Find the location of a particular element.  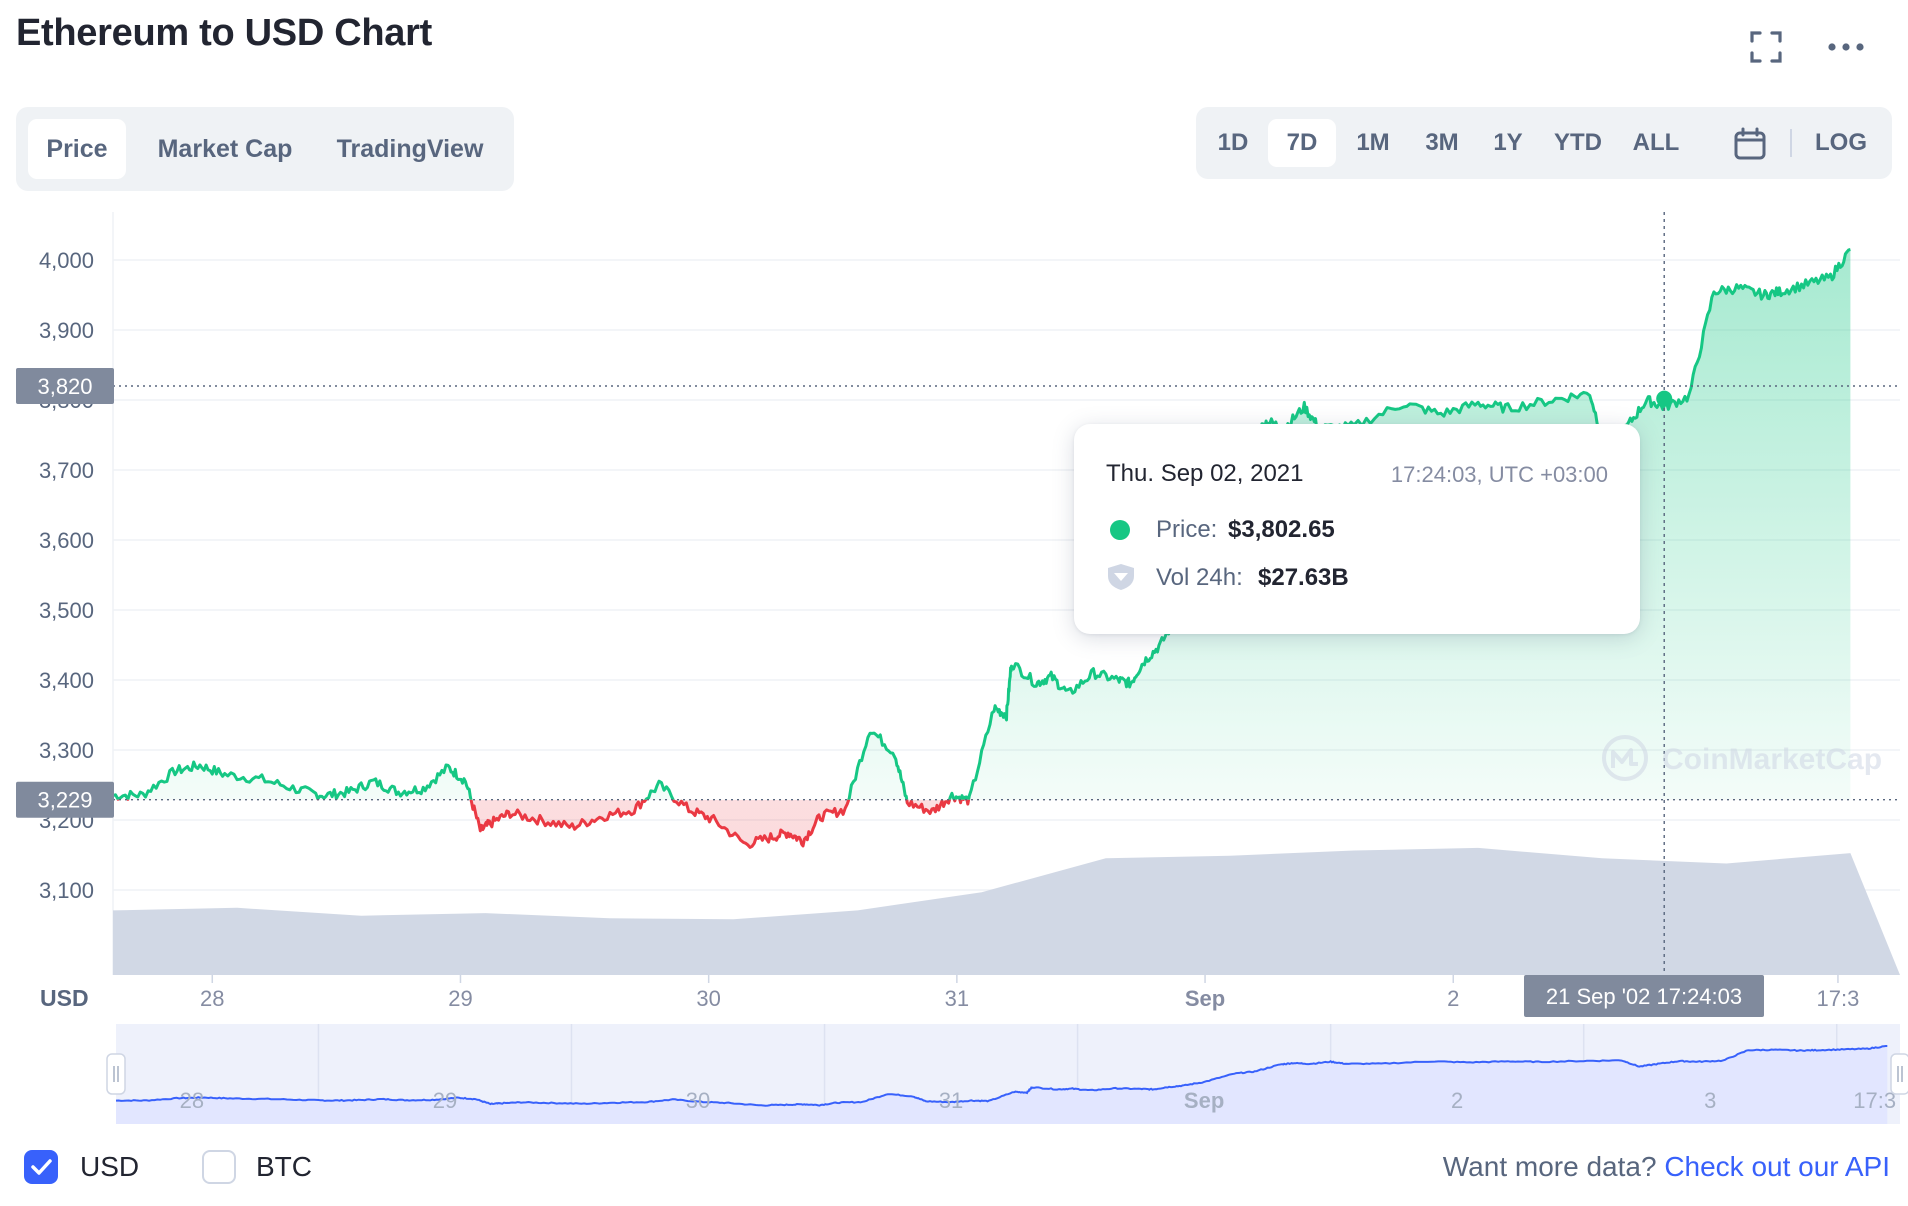

time-range-tabs: 1D 7D 1M 3M 1Y YTD ALL LOG is located at coordinates (1544, 143).